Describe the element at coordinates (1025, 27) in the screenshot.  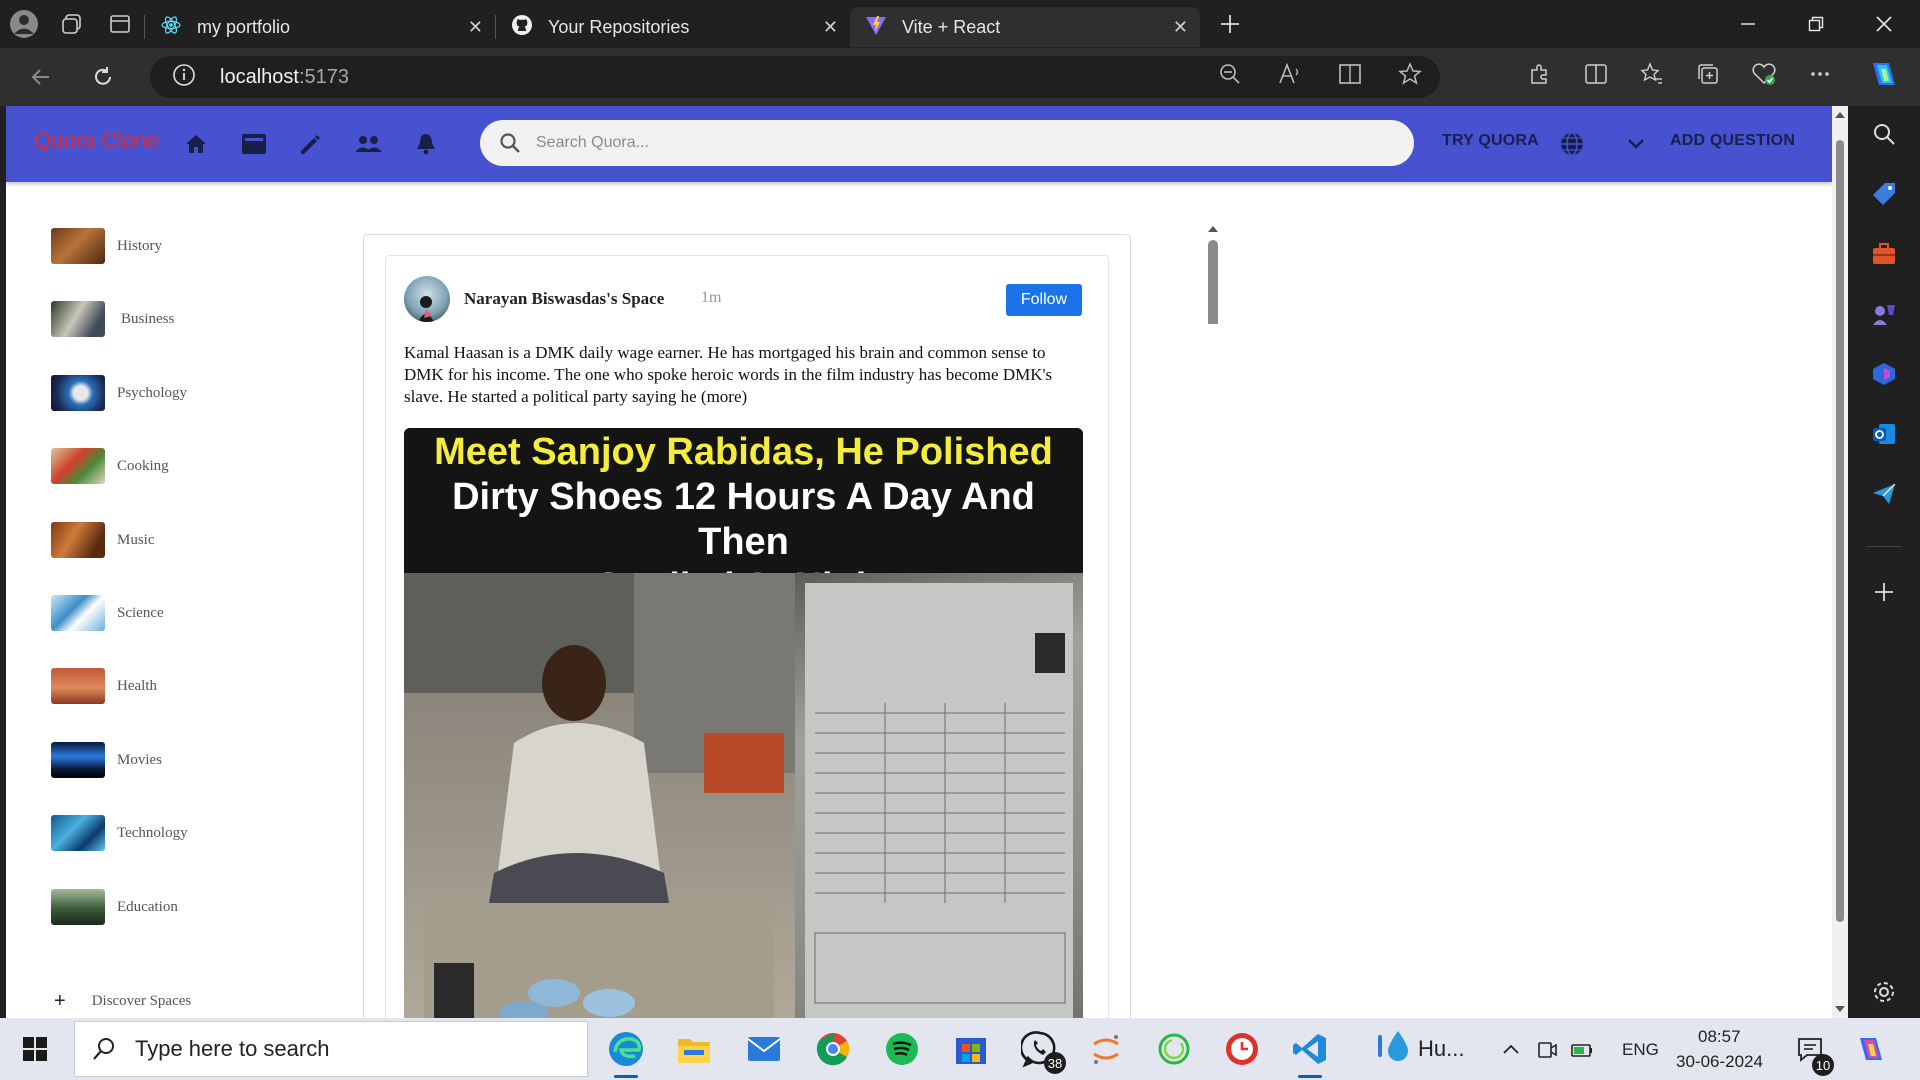
I see `browser-tab-vite-react: Vite + React ✕` at that location.